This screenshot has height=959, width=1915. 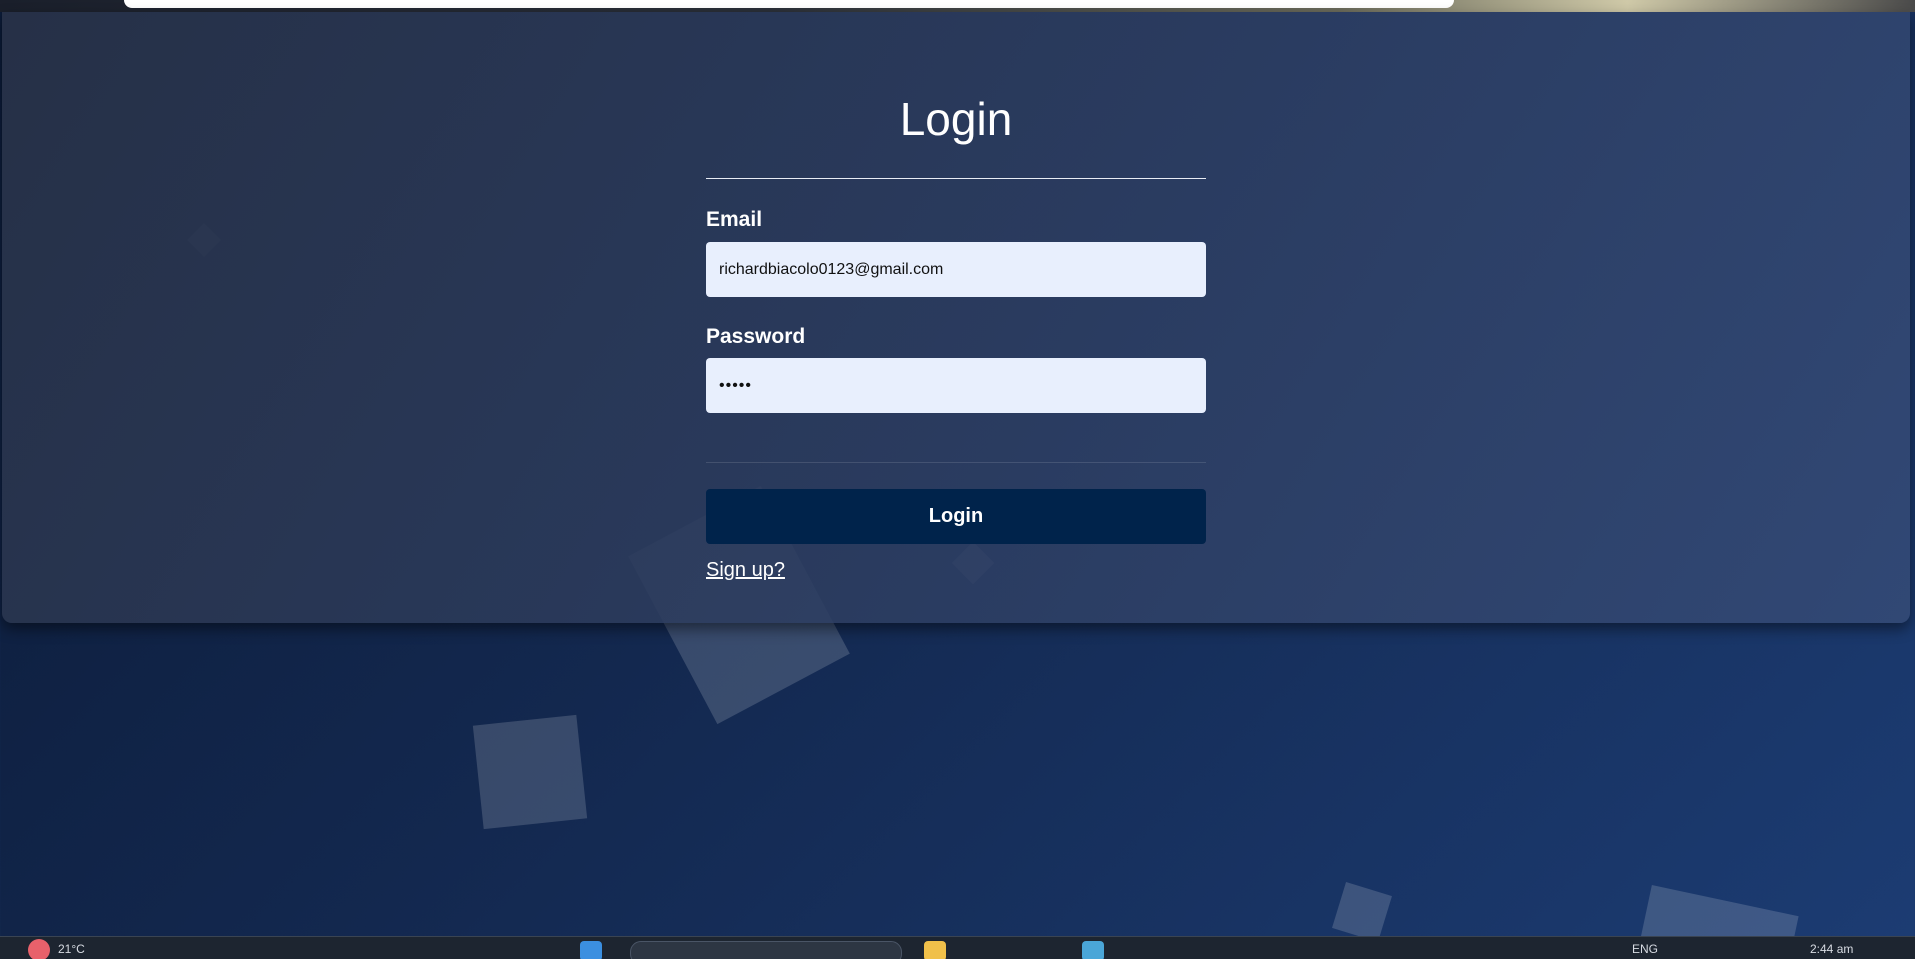 What do you see at coordinates (789, 4) in the screenshot?
I see `address-bar` at bounding box center [789, 4].